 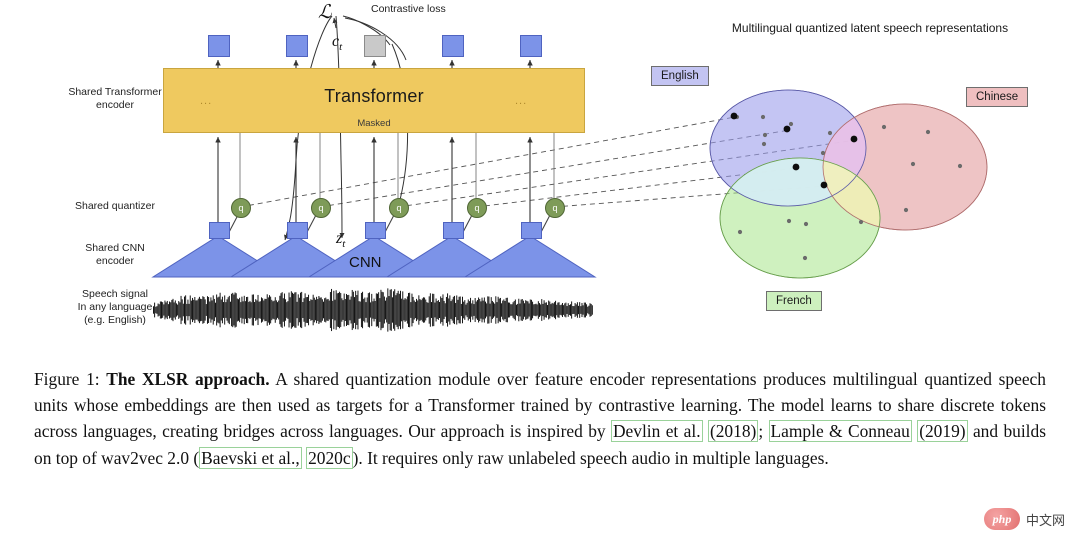 What do you see at coordinates (67, 379) in the screenshot?
I see `caption-figure-number: Figure 1:` at bounding box center [67, 379].